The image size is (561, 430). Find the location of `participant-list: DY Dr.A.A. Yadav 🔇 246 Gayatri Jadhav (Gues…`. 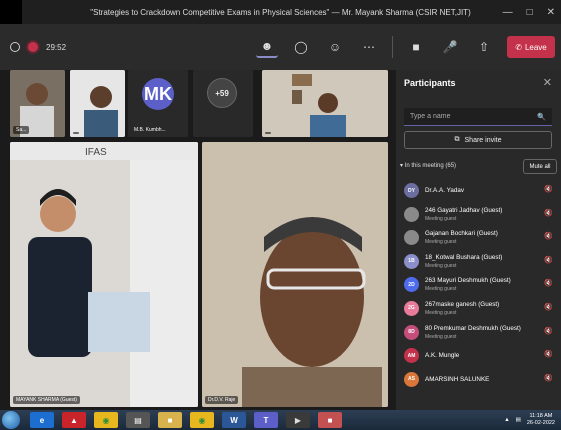

participant-list: DY Dr.A.A. Yadav 🔇 246 Gayatri Jadhav (Gues… is located at coordinates (478, 285).